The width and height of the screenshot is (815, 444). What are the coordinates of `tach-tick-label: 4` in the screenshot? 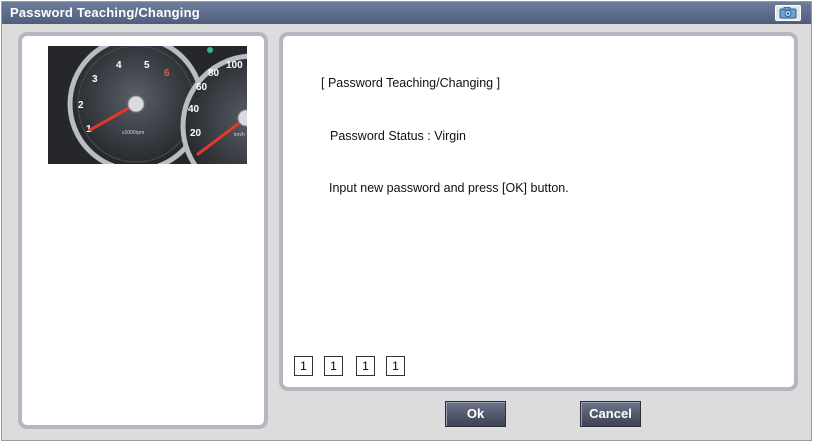 It's located at (119, 65).